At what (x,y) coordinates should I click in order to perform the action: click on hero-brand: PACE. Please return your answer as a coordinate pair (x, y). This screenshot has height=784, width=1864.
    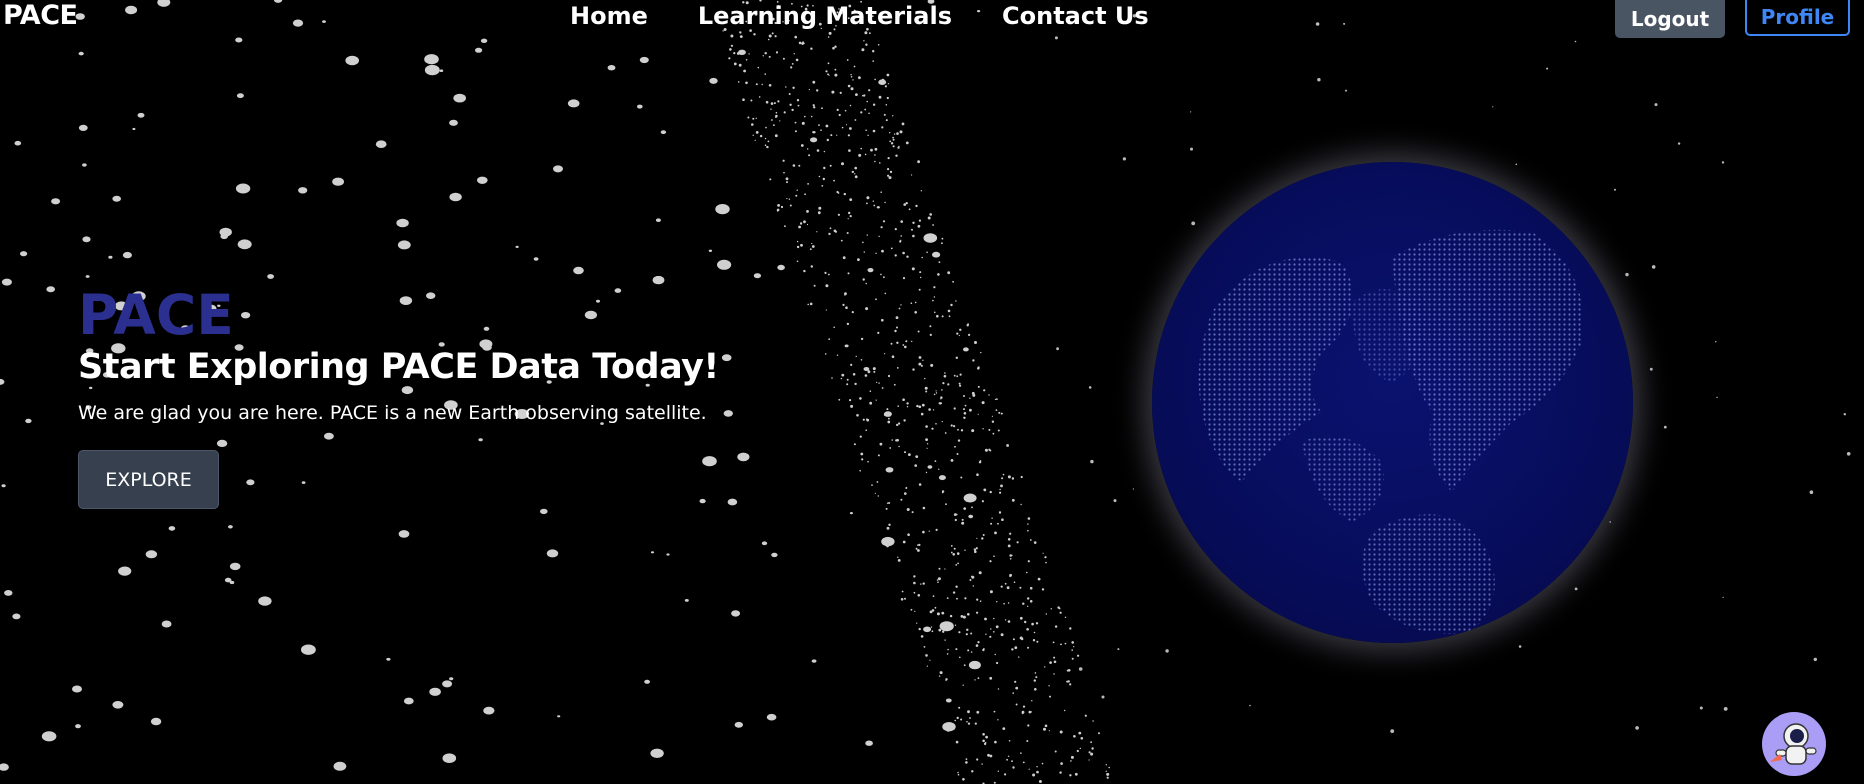
    Looking at the image, I should click on (156, 315).